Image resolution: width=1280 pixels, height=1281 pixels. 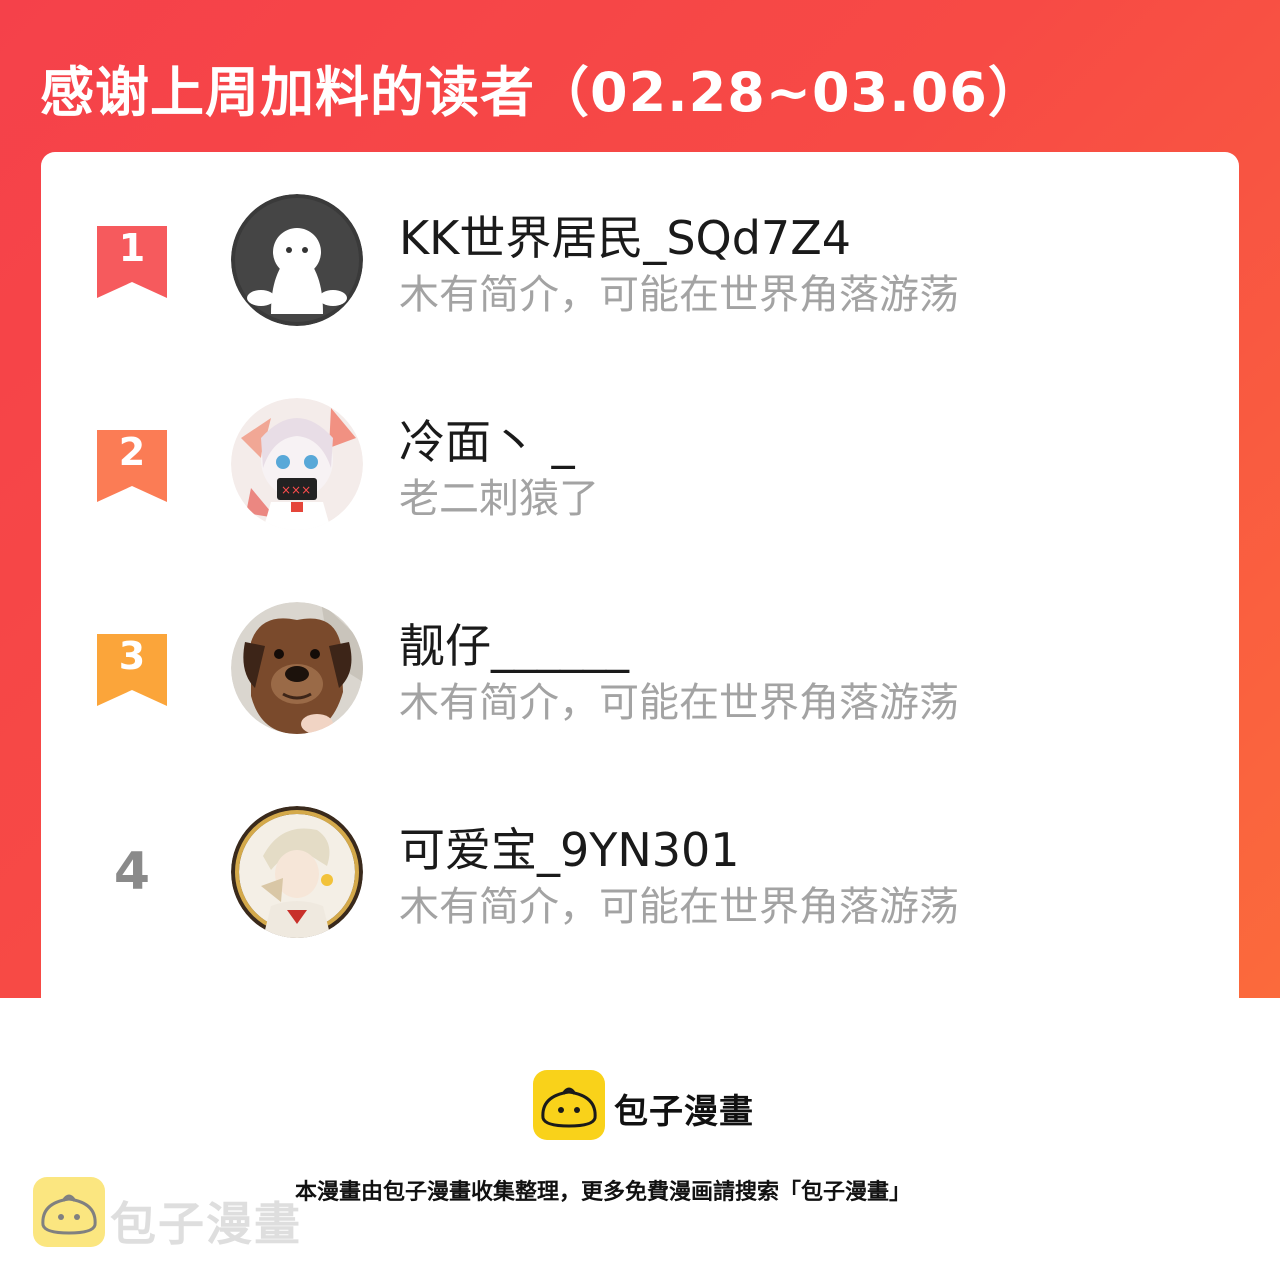 I want to click on dog-photo-avatar, so click(x=297, y=668).